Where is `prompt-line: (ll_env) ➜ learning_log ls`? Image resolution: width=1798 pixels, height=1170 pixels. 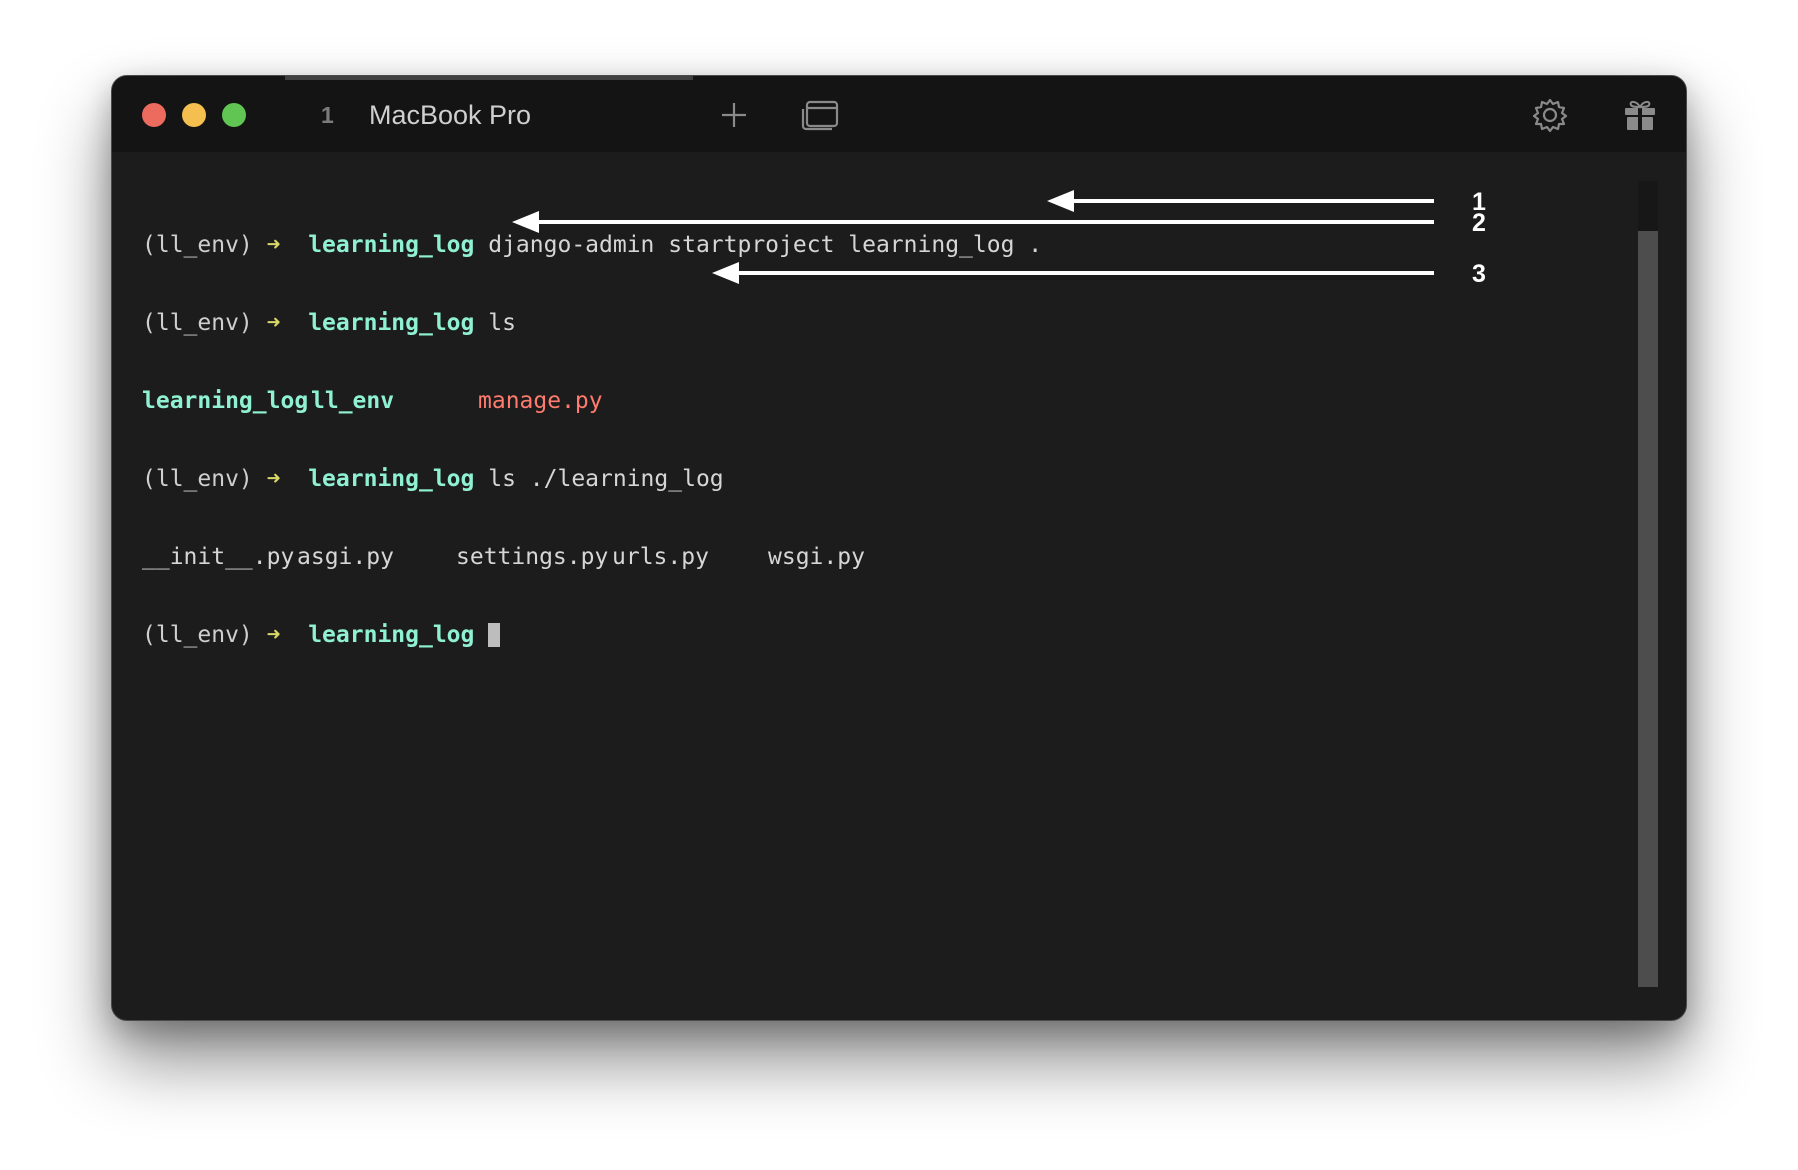
prompt-line: (ll_env) ➜ learning_log ls is located at coordinates (592, 323).